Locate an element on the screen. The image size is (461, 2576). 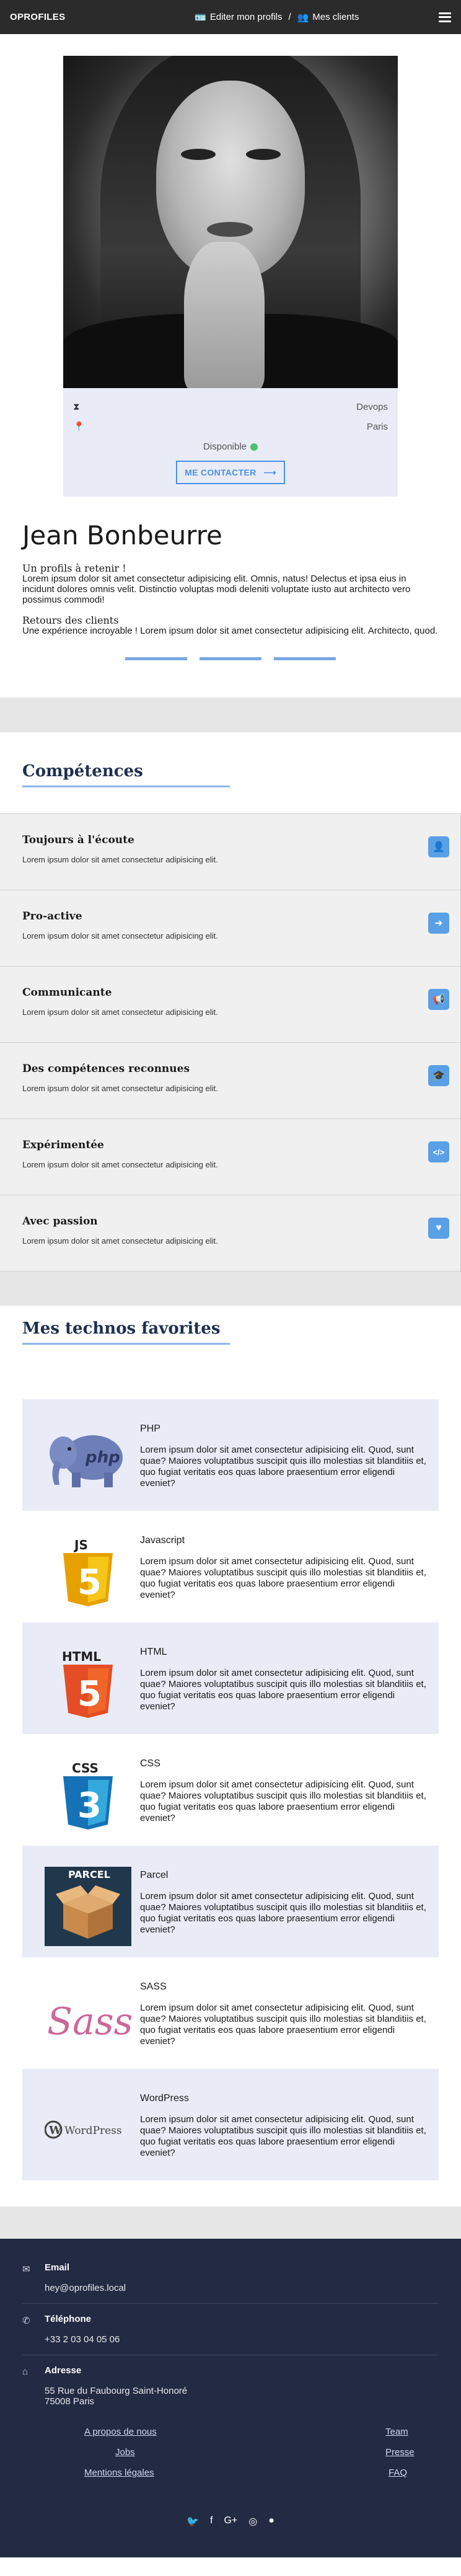
footer-link-press: Presse is located at coordinates (412, 2452).